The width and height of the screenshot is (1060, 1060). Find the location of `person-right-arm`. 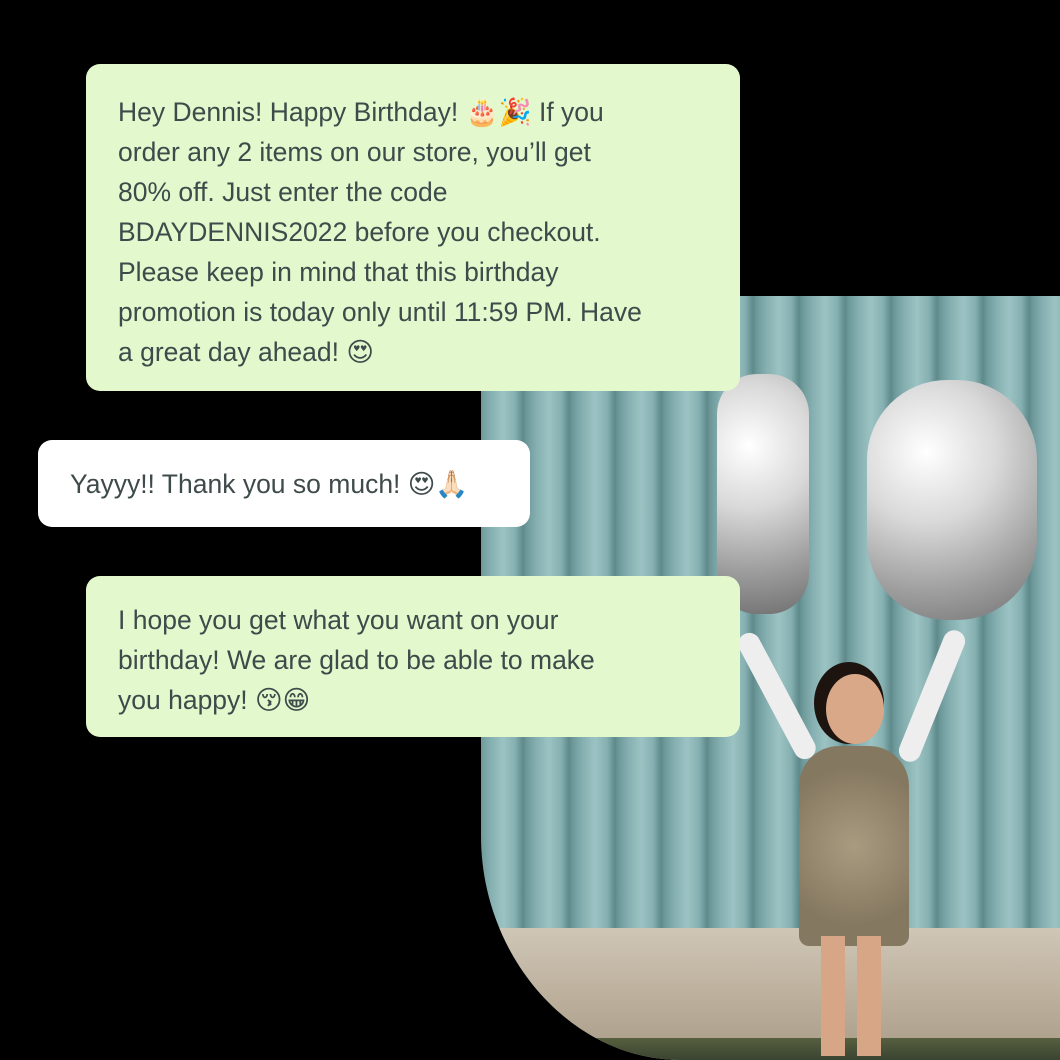

person-right-arm is located at coordinates (932, 696).